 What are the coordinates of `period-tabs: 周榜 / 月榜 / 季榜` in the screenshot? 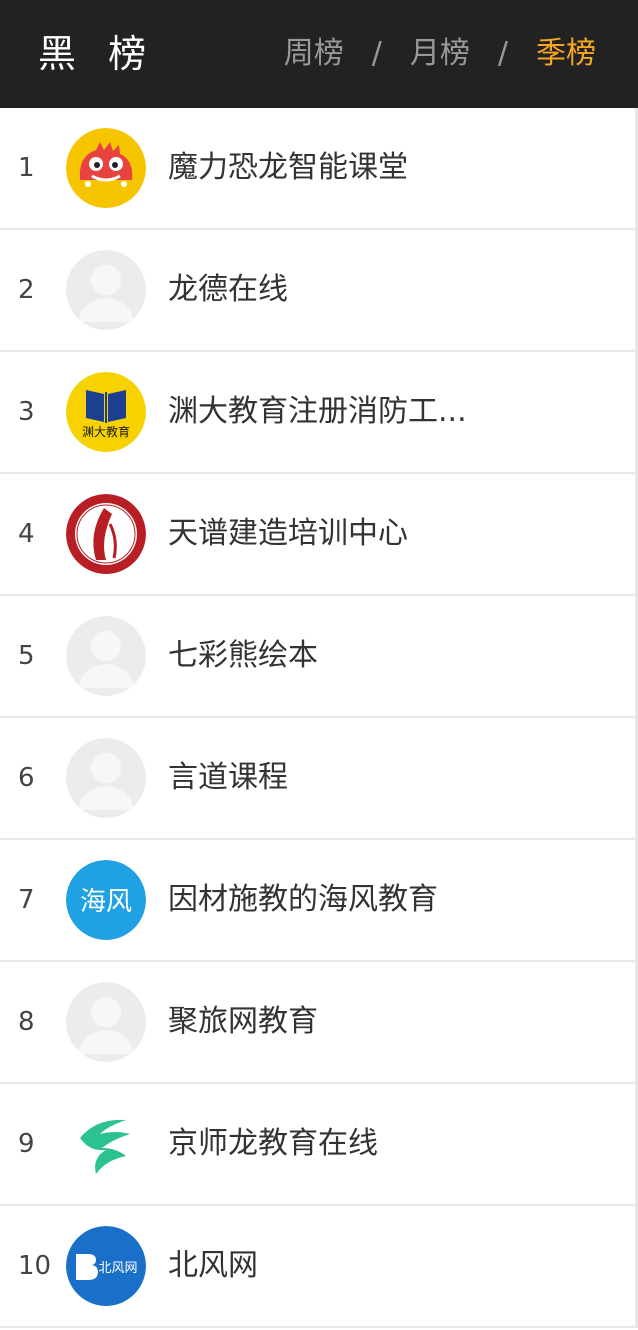 It's located at (440, 54).